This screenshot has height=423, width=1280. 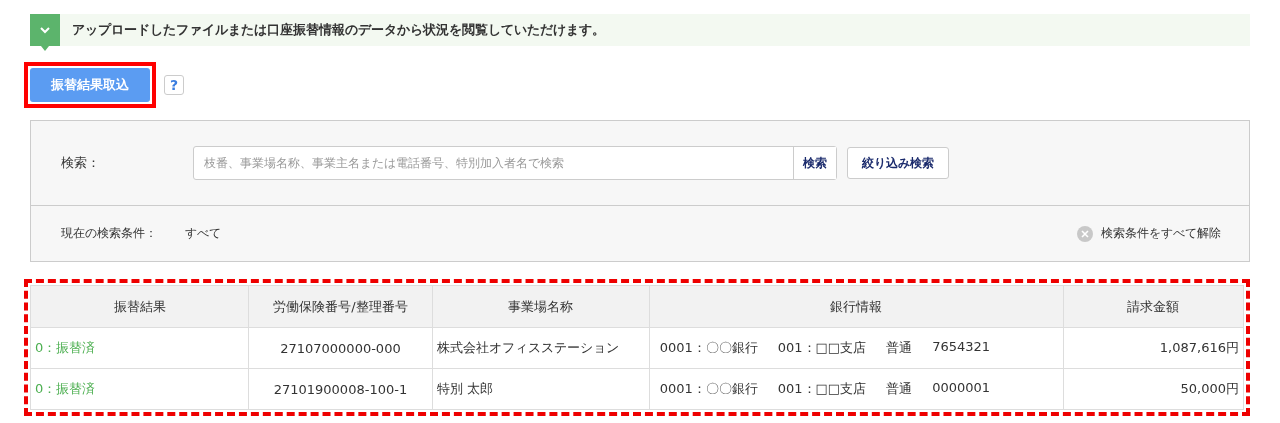 What do you see at coordinates (961, 347) in the screenshot?
I see `bank-info-text: 7654321` at bounding box center [961, 347].